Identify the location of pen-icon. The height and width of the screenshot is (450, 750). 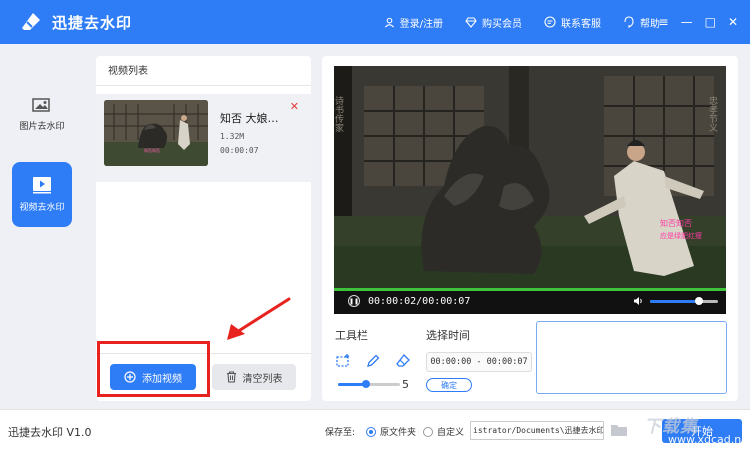
(373, 361).